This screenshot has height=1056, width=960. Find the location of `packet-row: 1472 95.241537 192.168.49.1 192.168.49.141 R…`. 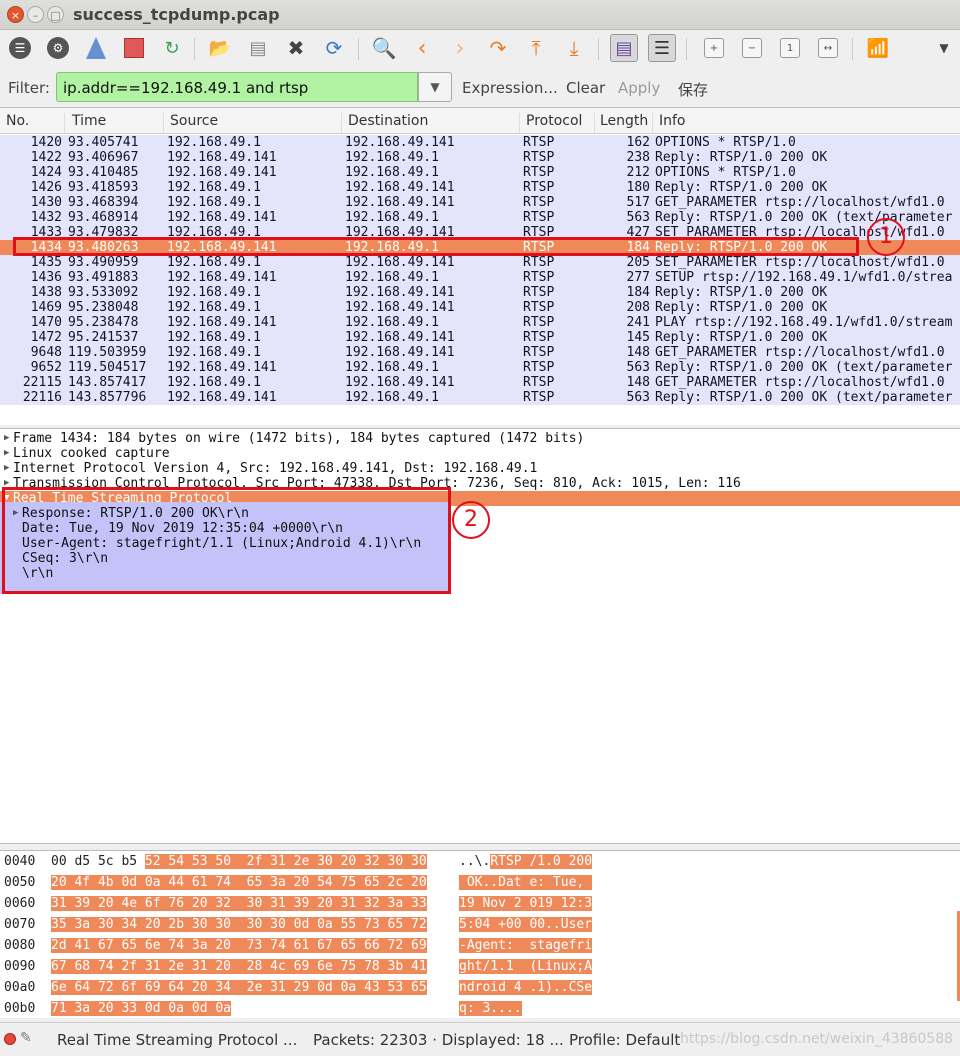

packet-row: 1472 95.241537 192.168.49.1 192.168.49.141 R… is located at coordinates (480, 337).